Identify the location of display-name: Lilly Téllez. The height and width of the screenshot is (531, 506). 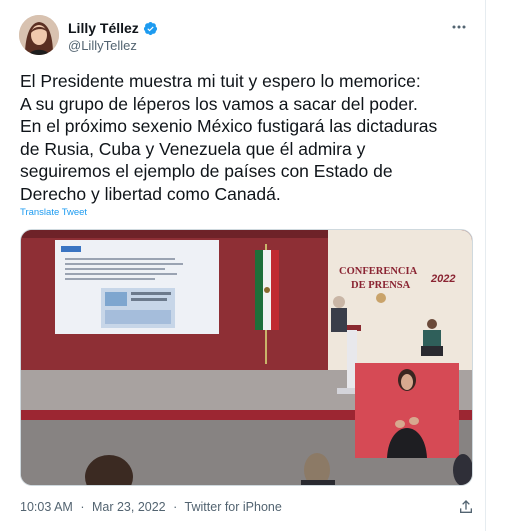
(103, 28).